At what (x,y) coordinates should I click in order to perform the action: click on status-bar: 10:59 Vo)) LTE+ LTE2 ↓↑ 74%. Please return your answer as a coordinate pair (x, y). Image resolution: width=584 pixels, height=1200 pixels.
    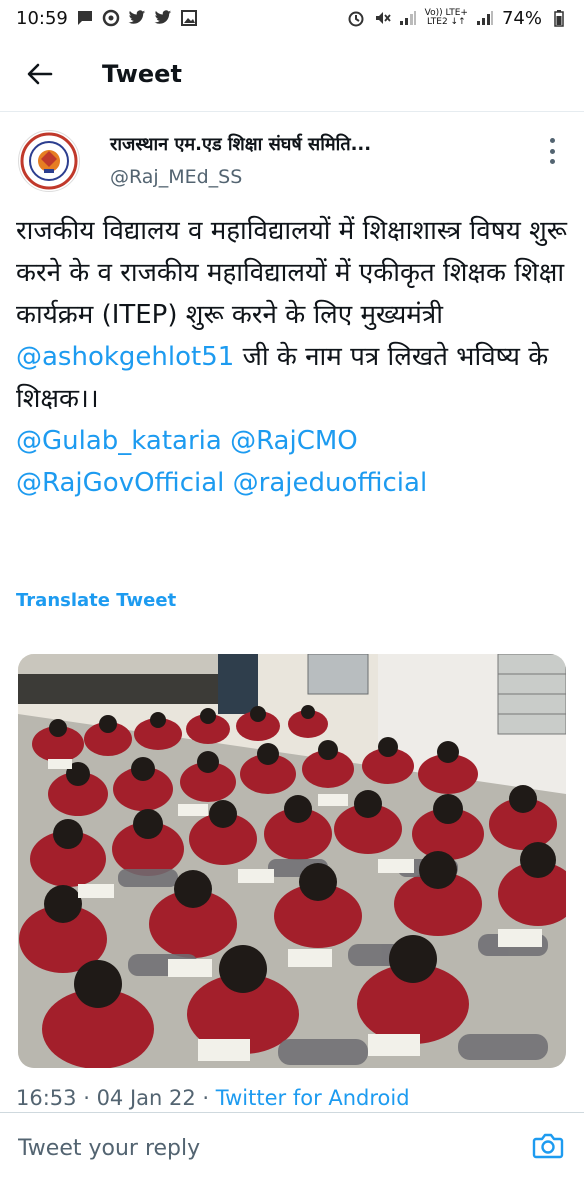
    Looking at the image, I should click on (292, 18).